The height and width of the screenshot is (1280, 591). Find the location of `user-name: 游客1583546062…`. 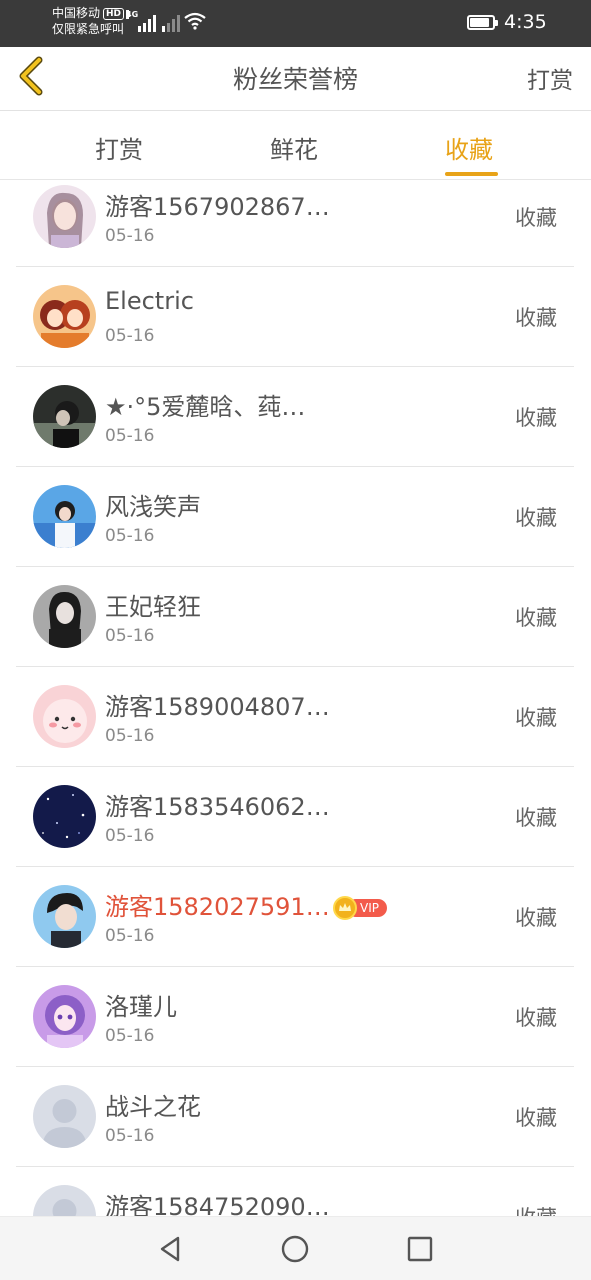

user-name: 游客1583546062… is located at coordinates (217, 807).